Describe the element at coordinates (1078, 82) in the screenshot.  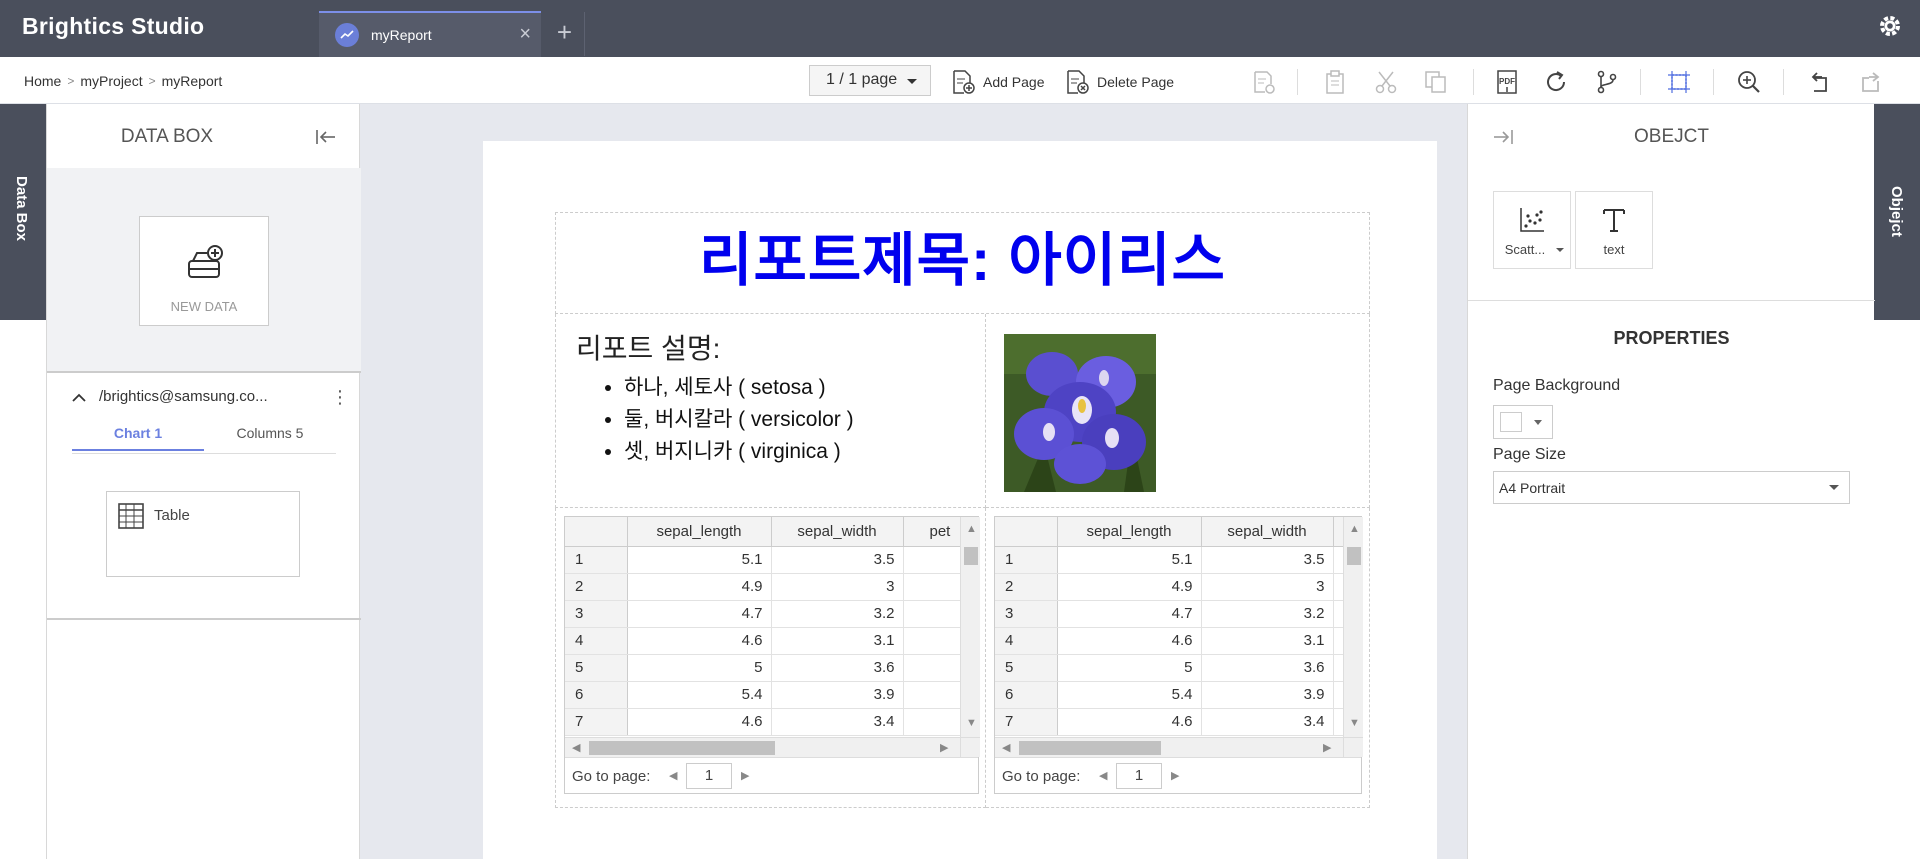
I see `delete-page-icon` at that location.